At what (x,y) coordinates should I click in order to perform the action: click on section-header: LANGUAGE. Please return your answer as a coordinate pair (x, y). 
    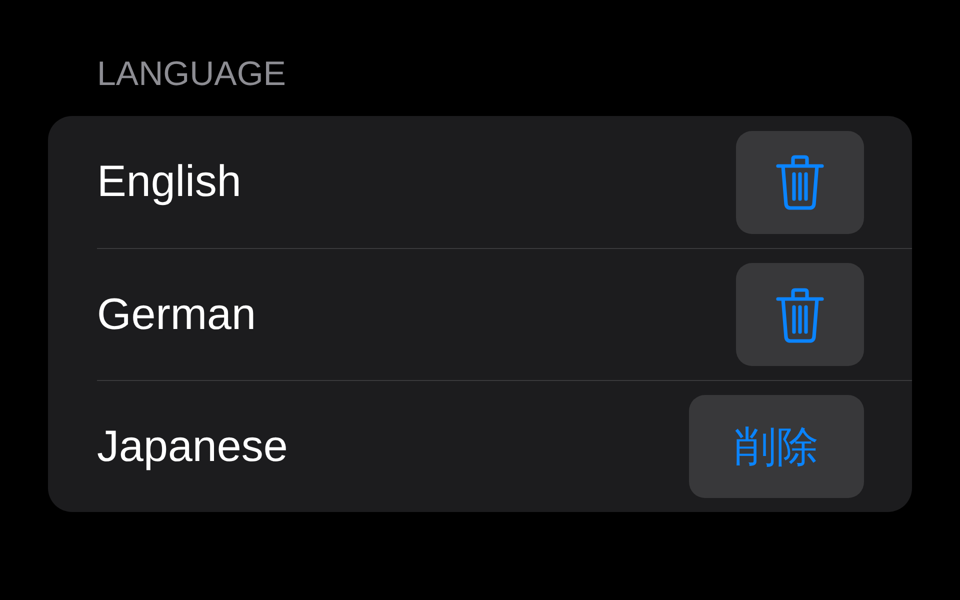
    Looking at the image, I should click on (192, 74).